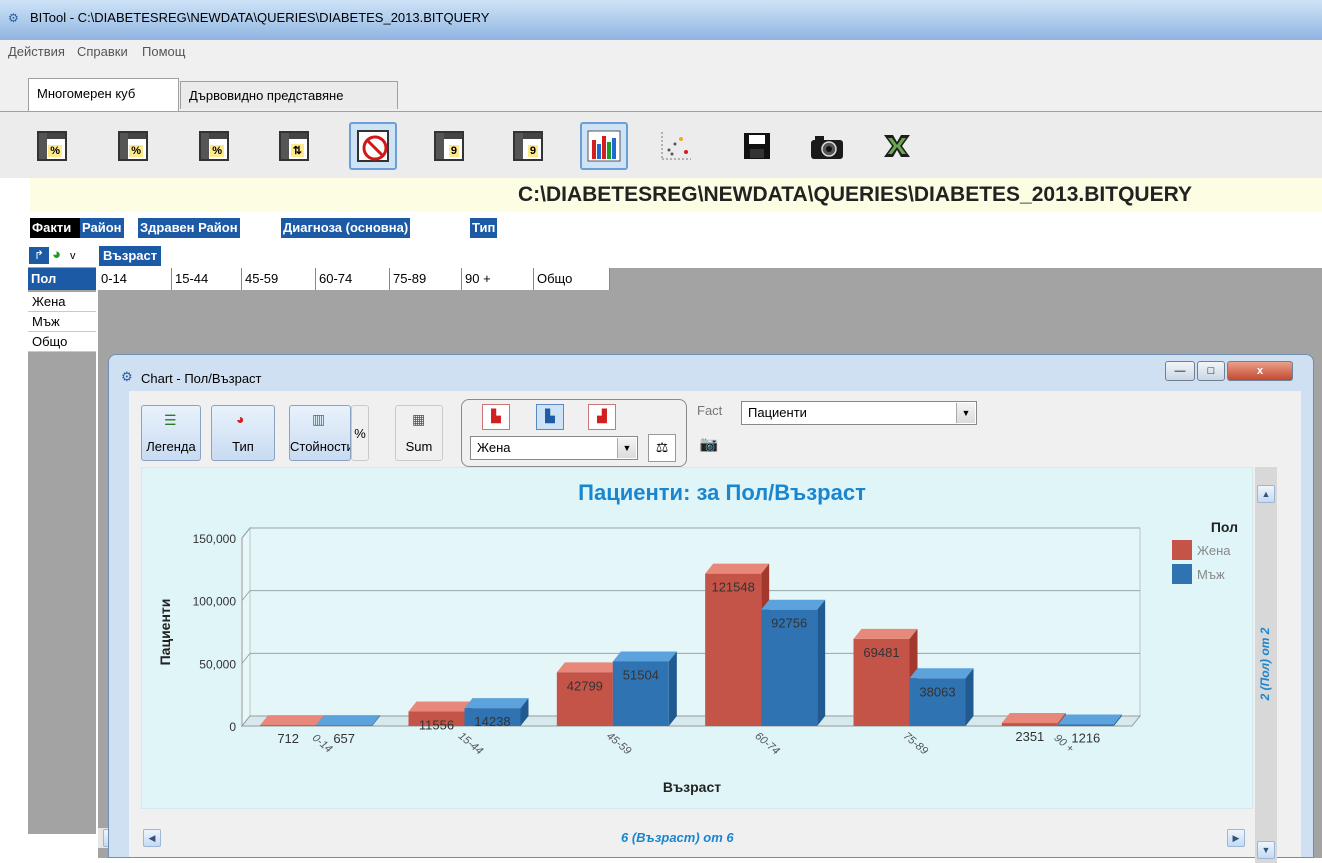 The image size is (1322, 863). I want to click on tab-multidimensional-cube: Многомерен куб, so click(103, 94).